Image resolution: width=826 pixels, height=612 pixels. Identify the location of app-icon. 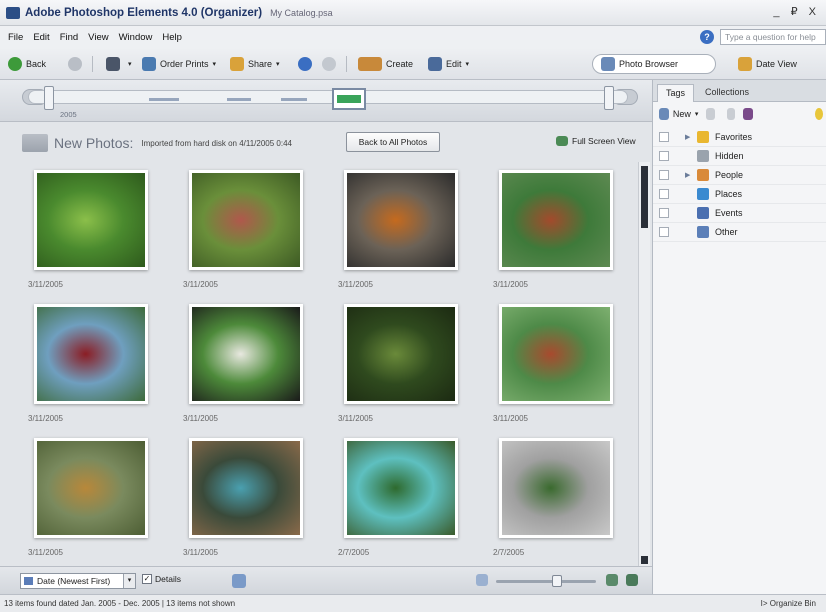
(13, 12).